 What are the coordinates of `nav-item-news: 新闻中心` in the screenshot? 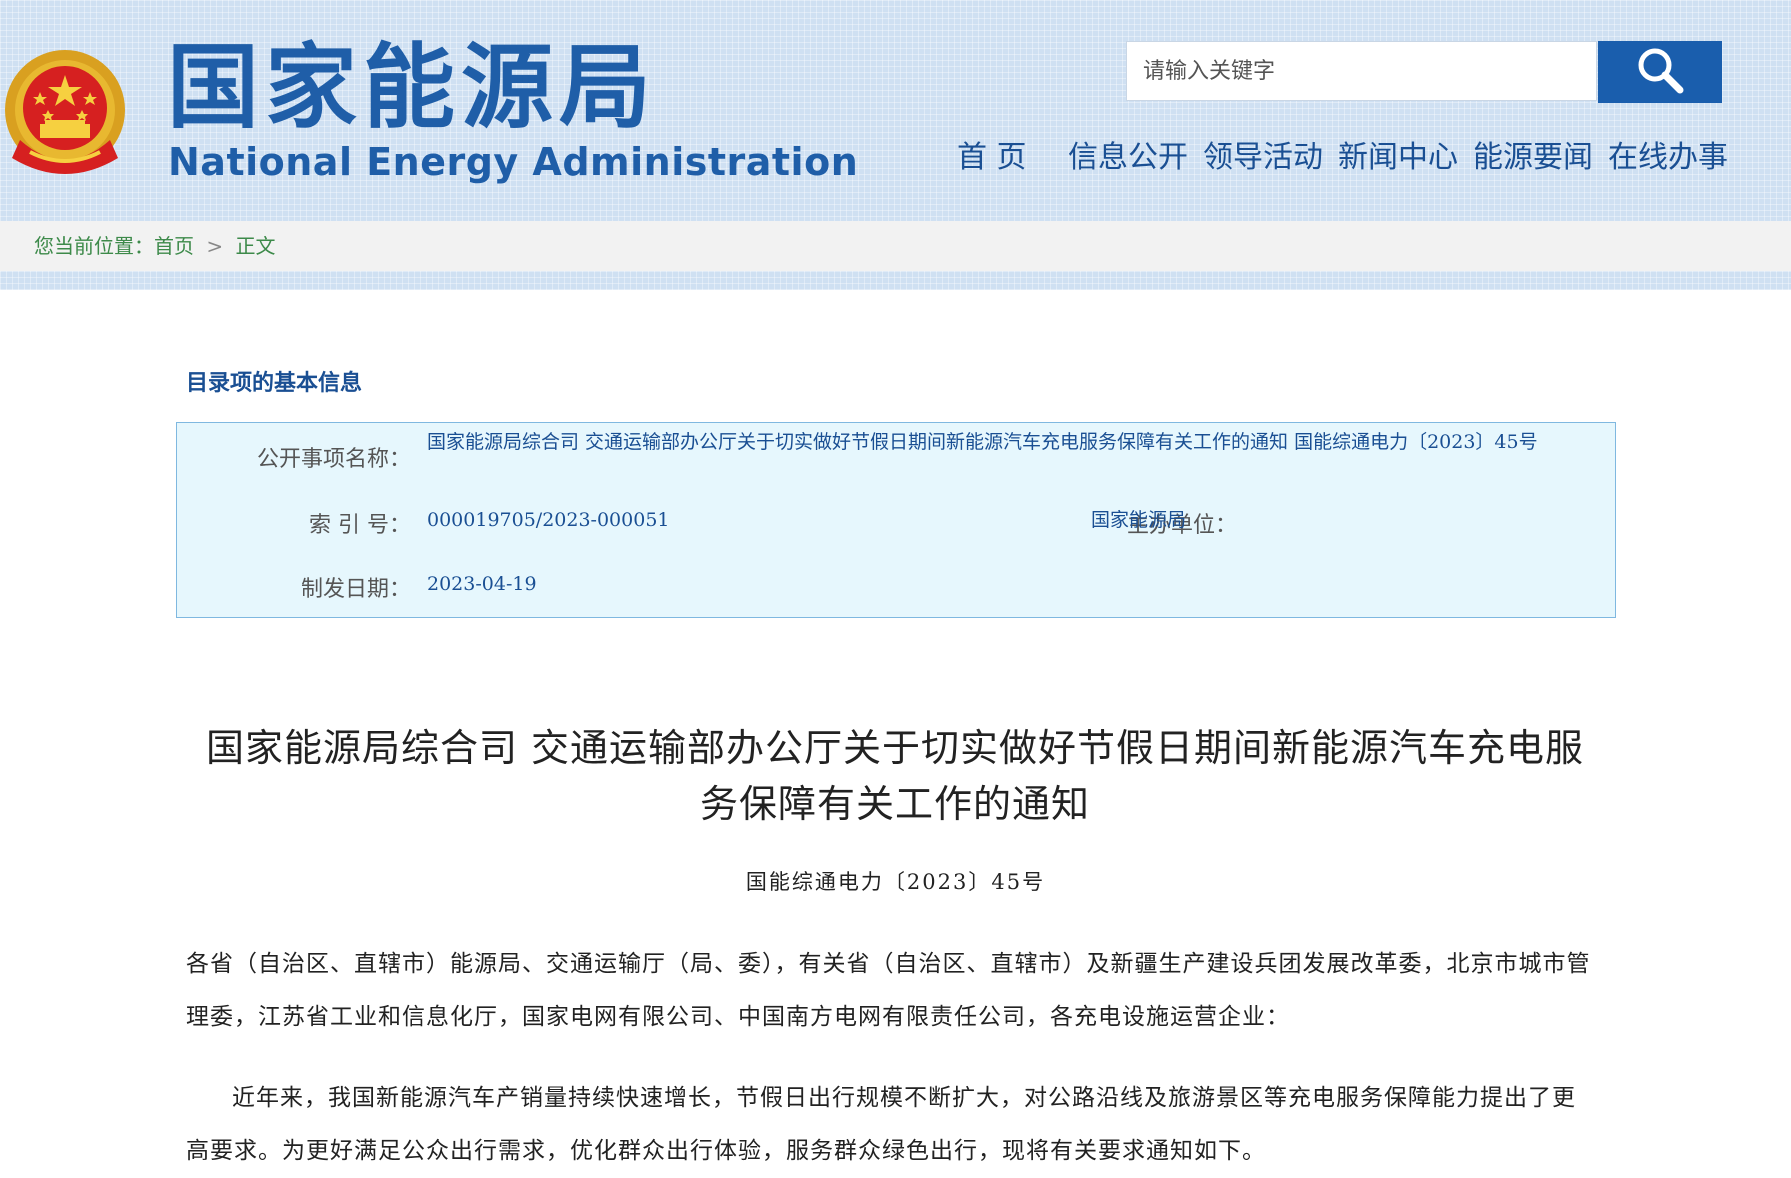 It's located at (1398, 158).